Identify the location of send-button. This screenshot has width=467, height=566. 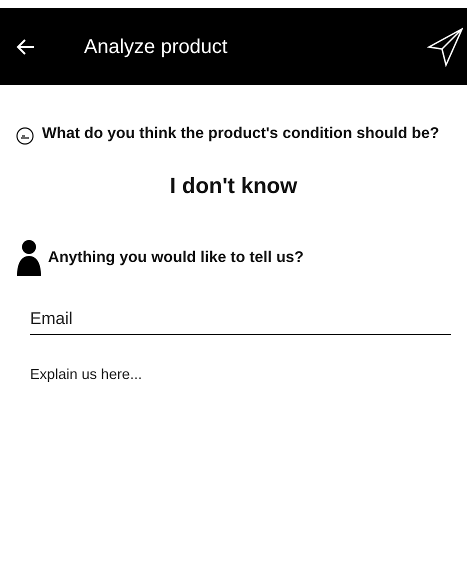
(445, 46).